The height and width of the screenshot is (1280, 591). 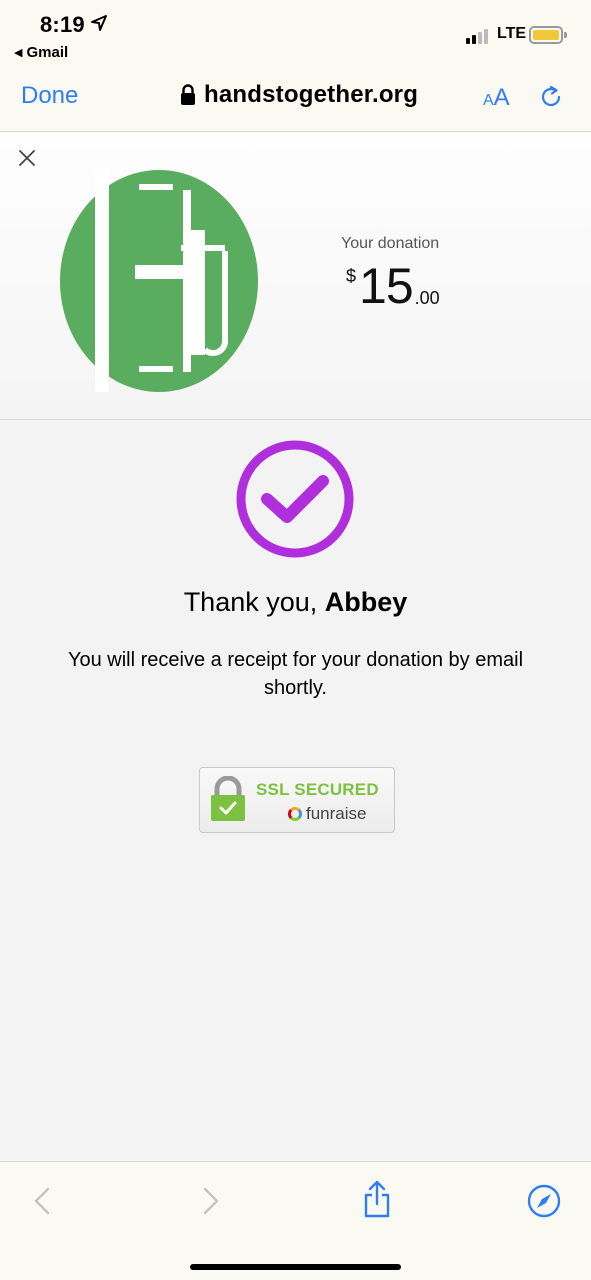 What do you see at coordinates (295, 1220) in the screenshot?
I see `browser-bottom-toolbar` at bounding box center [295, 1220].